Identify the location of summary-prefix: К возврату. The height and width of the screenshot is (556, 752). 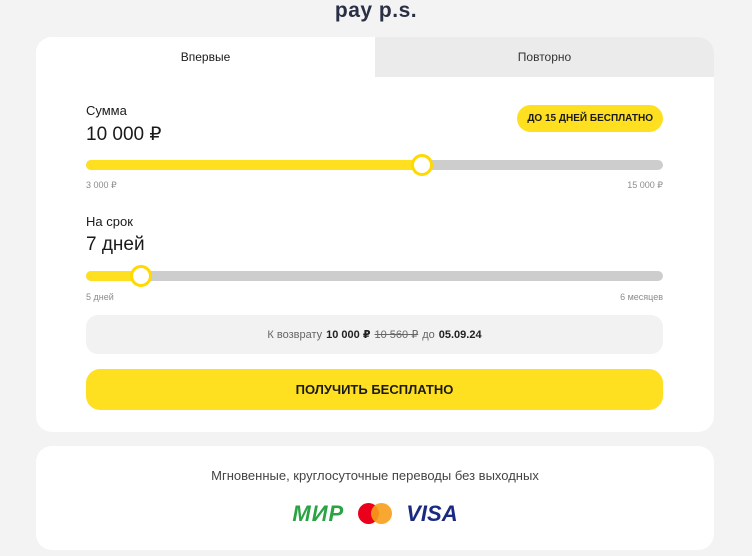
(295, 334).